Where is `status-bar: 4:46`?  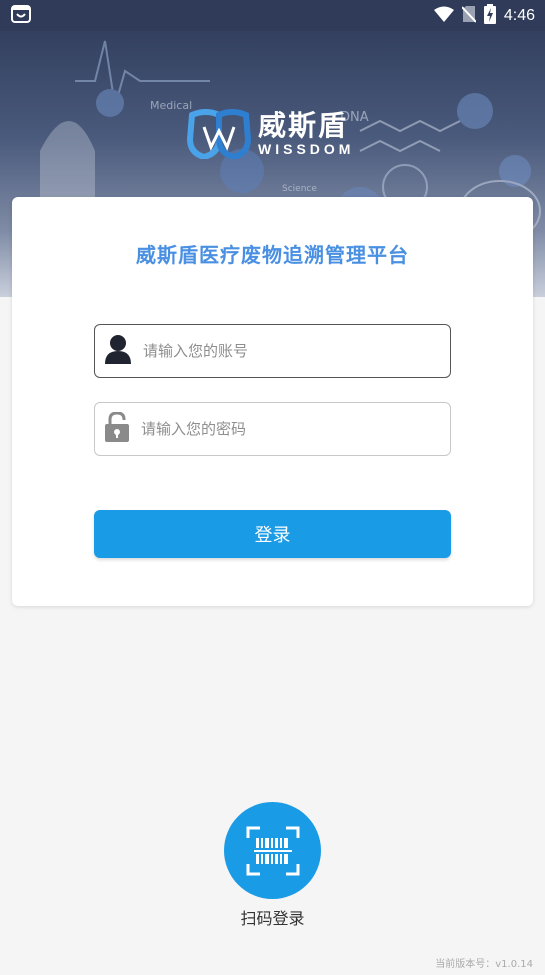
status-bar: 4:46 is located at coordinates (272, 15).